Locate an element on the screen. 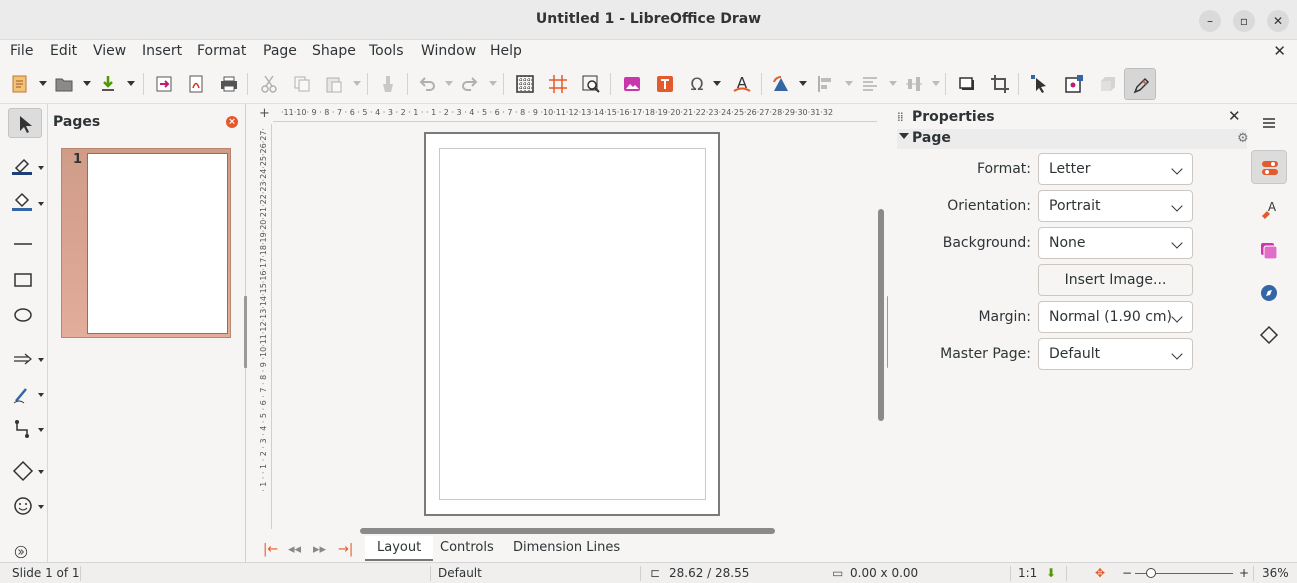 This screenshot has width=1297, height=583. transformations-dropdown-icon is located at coordinates (803, 83).